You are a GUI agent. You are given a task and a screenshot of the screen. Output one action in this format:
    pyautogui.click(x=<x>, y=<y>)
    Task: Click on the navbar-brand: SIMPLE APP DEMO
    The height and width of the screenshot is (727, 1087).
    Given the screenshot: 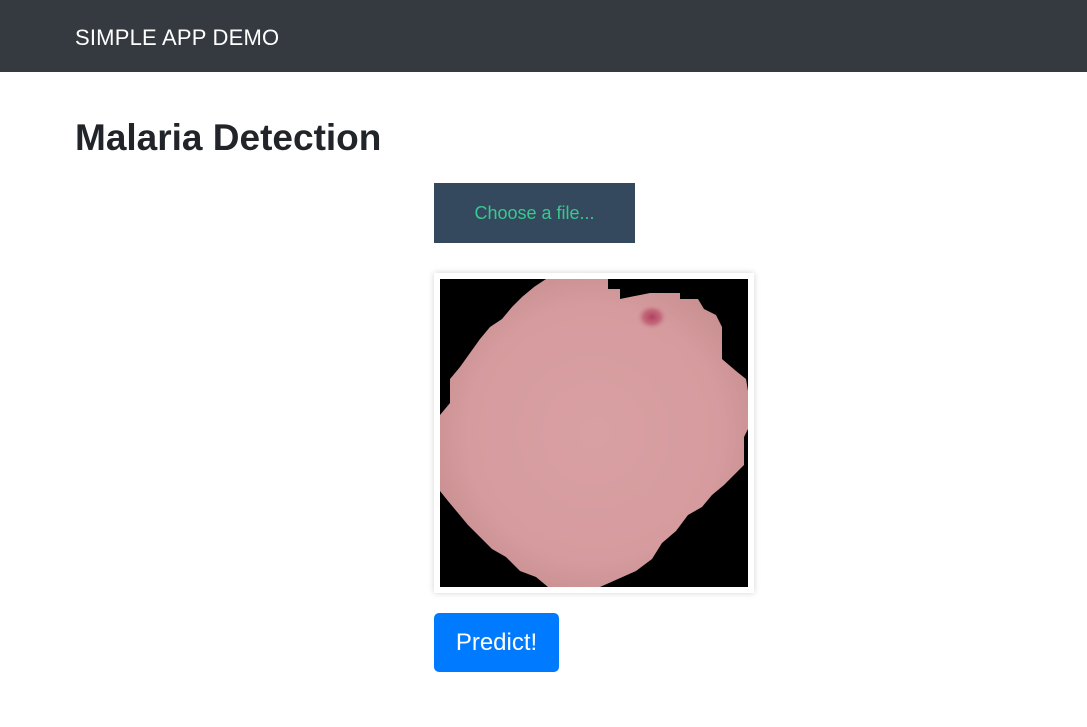 What is the action you would take?
    pyautogui.click(x=177, y=38)
    